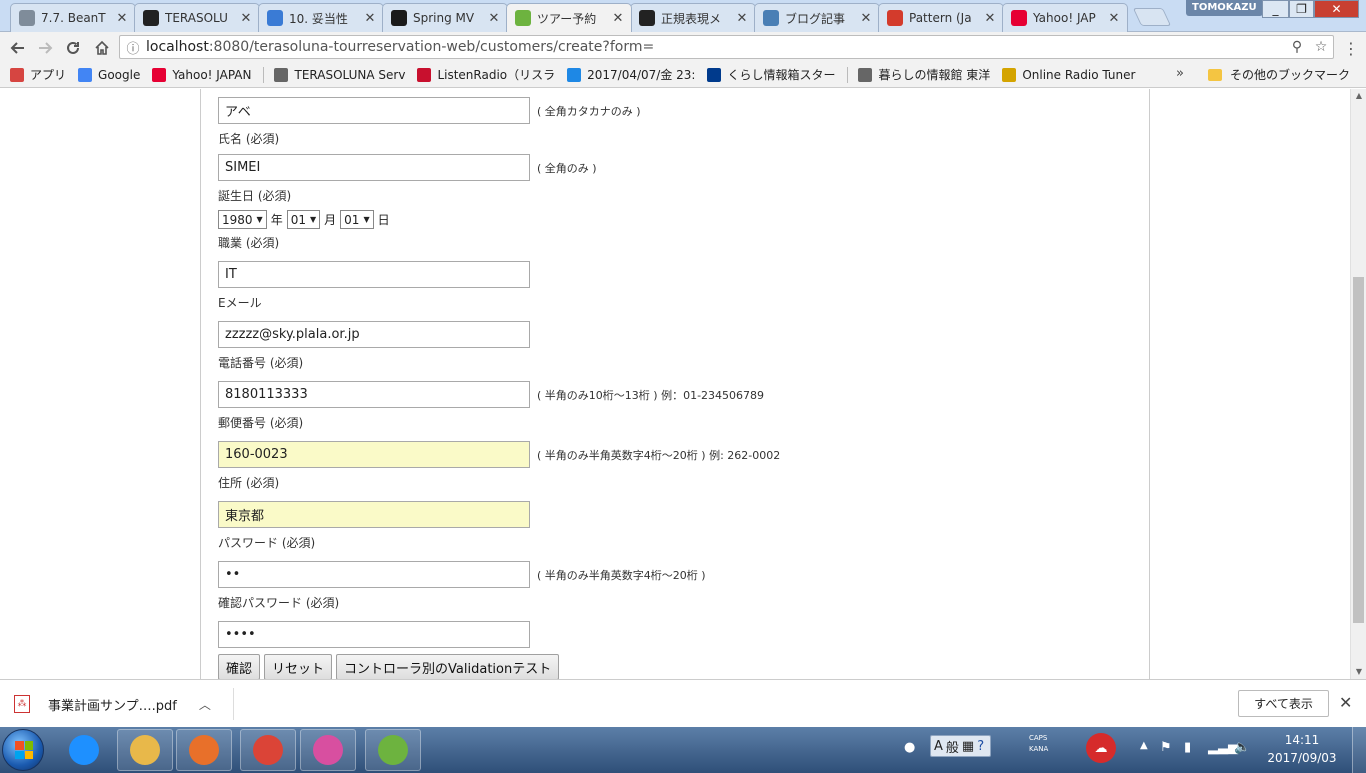  Describe the element at coordinates (1336, 9) in the screenshot. I see `close-window-button: ✕` at that location.